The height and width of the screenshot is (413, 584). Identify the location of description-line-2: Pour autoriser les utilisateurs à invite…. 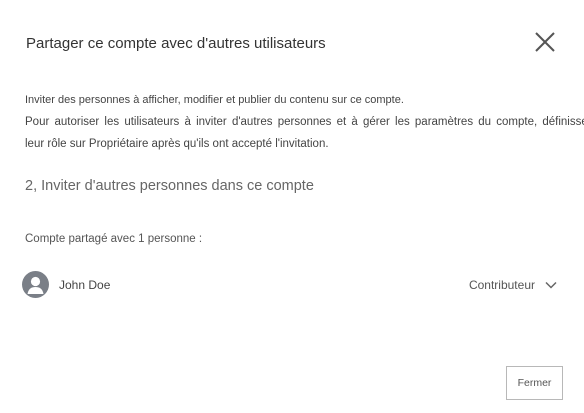
(304, 122).